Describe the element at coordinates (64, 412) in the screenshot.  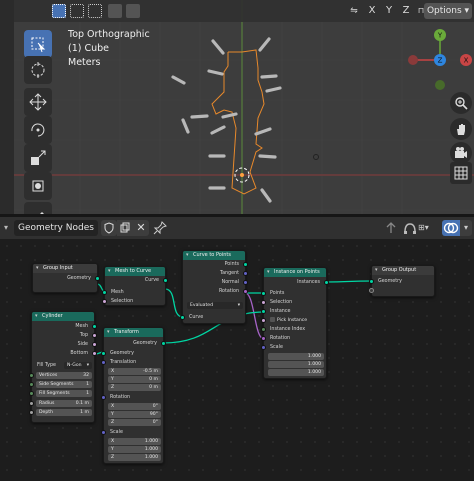
I see `depth-field: Depth 1 m` at that location.